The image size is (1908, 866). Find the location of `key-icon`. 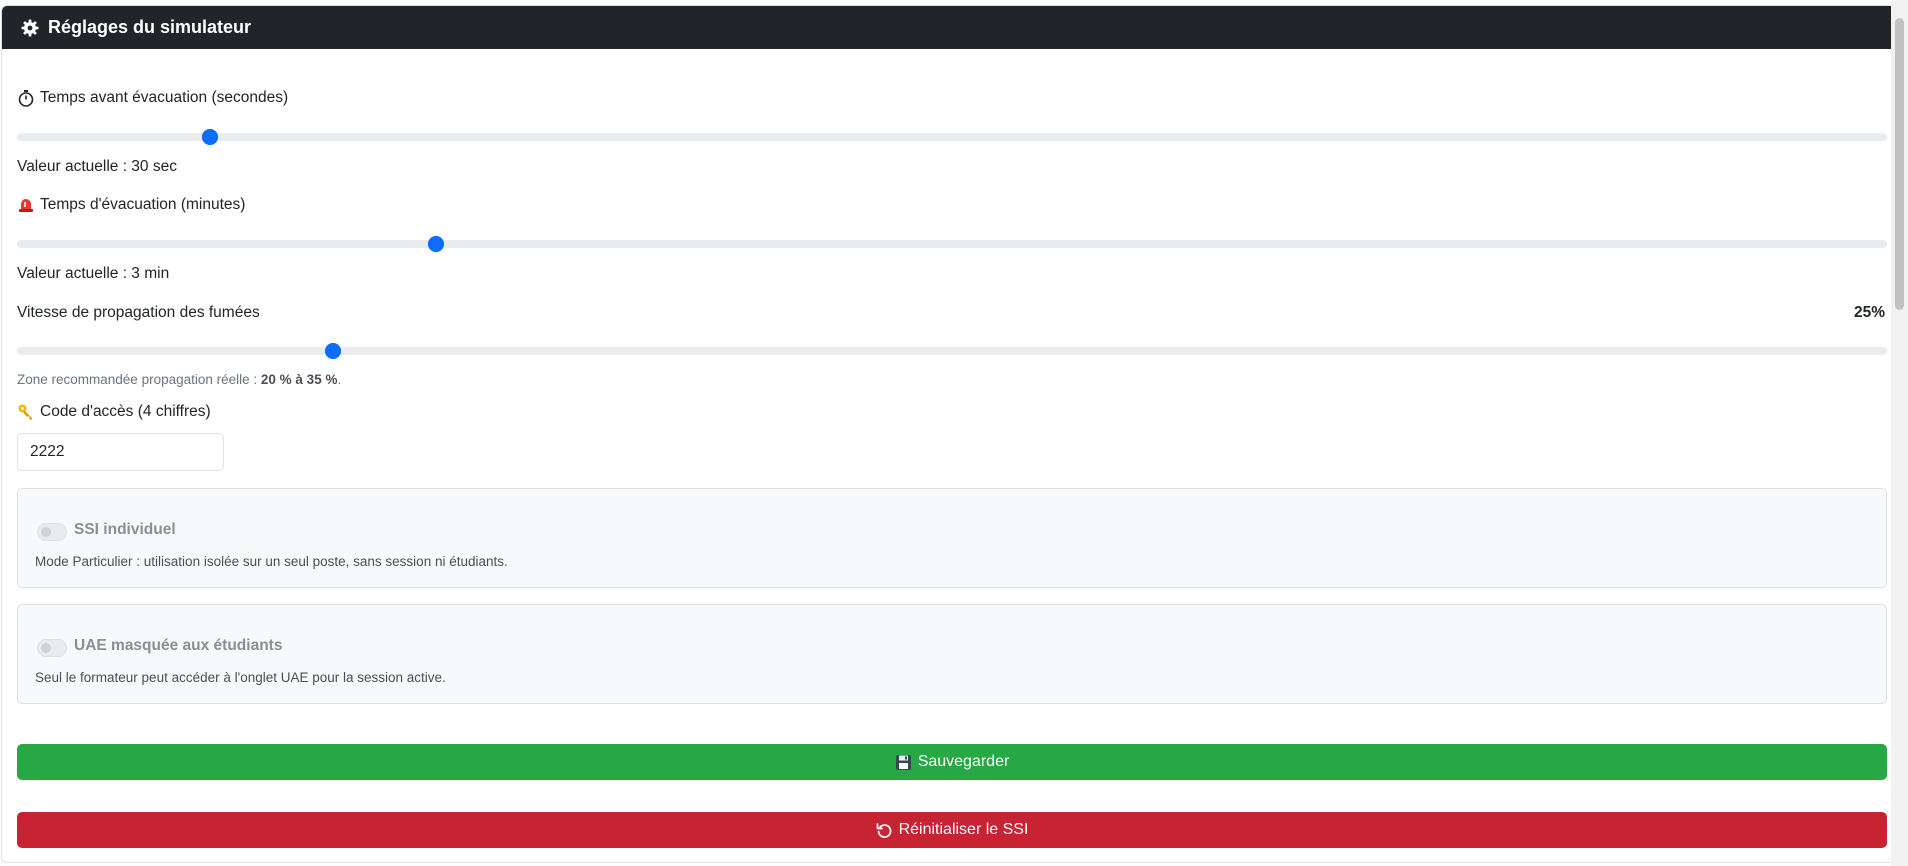

key-icon is located at coordinates (26, 412).